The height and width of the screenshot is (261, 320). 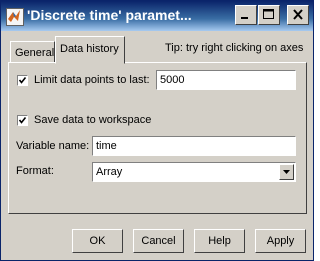 I want to click on close-icon, so click(x=298, y=14).